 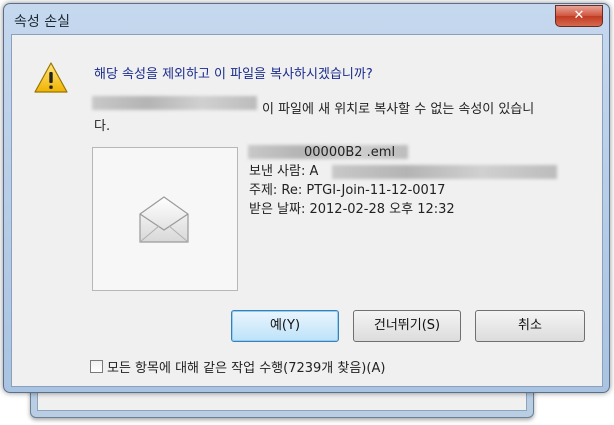 I want to click on apply-all-row: 모든 항목에 대해 같은 작업 수행(7239개 찾음)(A), so click(x=237, y=366).